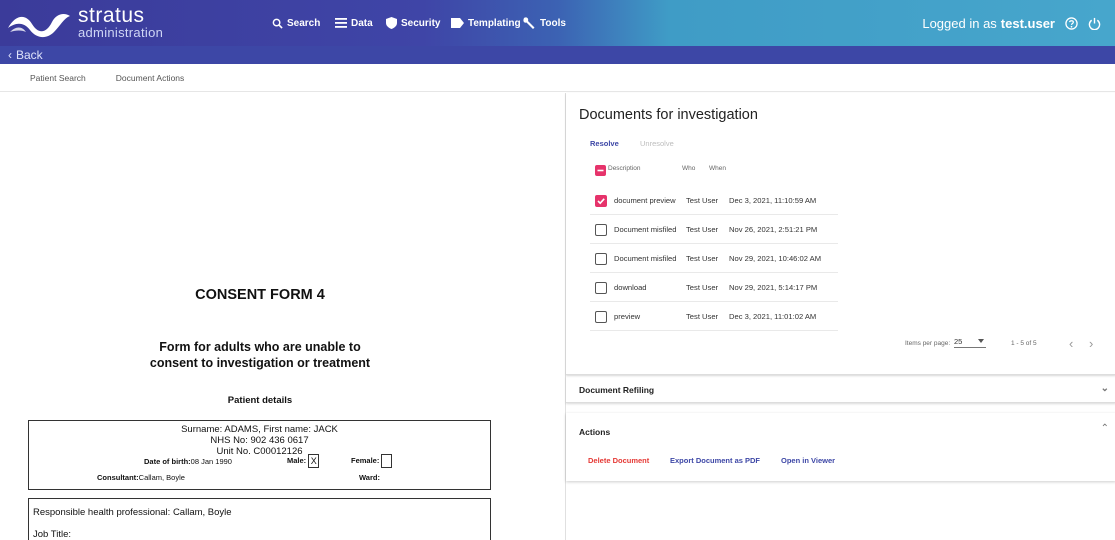  What do you see at coordinates (1105, 428) in the screenshot?
I see `chevron-up-icon: ⌃` at bounding box center [1105, 428].